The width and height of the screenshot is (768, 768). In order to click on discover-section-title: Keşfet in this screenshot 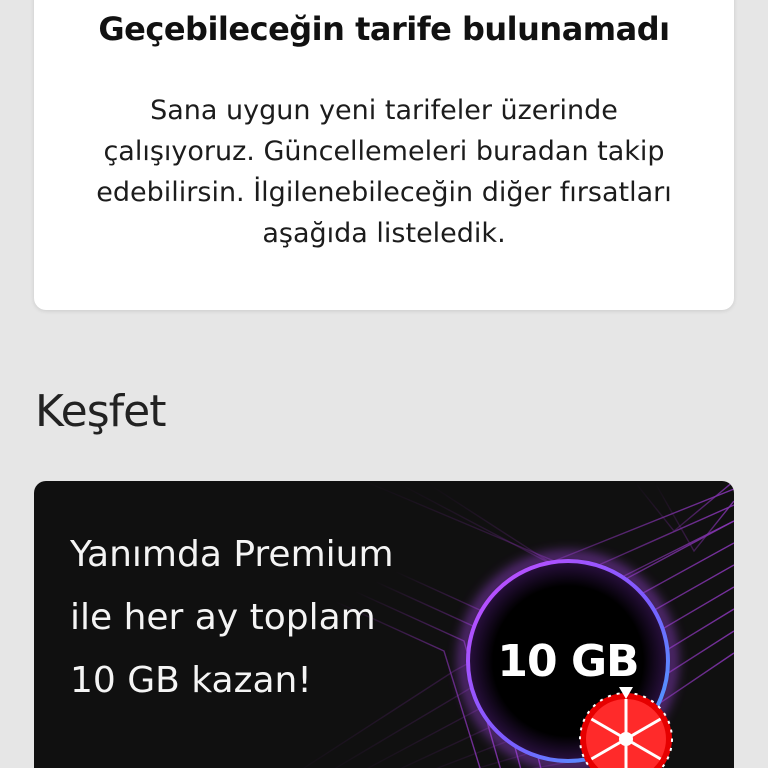, I will do `click(100, 411)`.